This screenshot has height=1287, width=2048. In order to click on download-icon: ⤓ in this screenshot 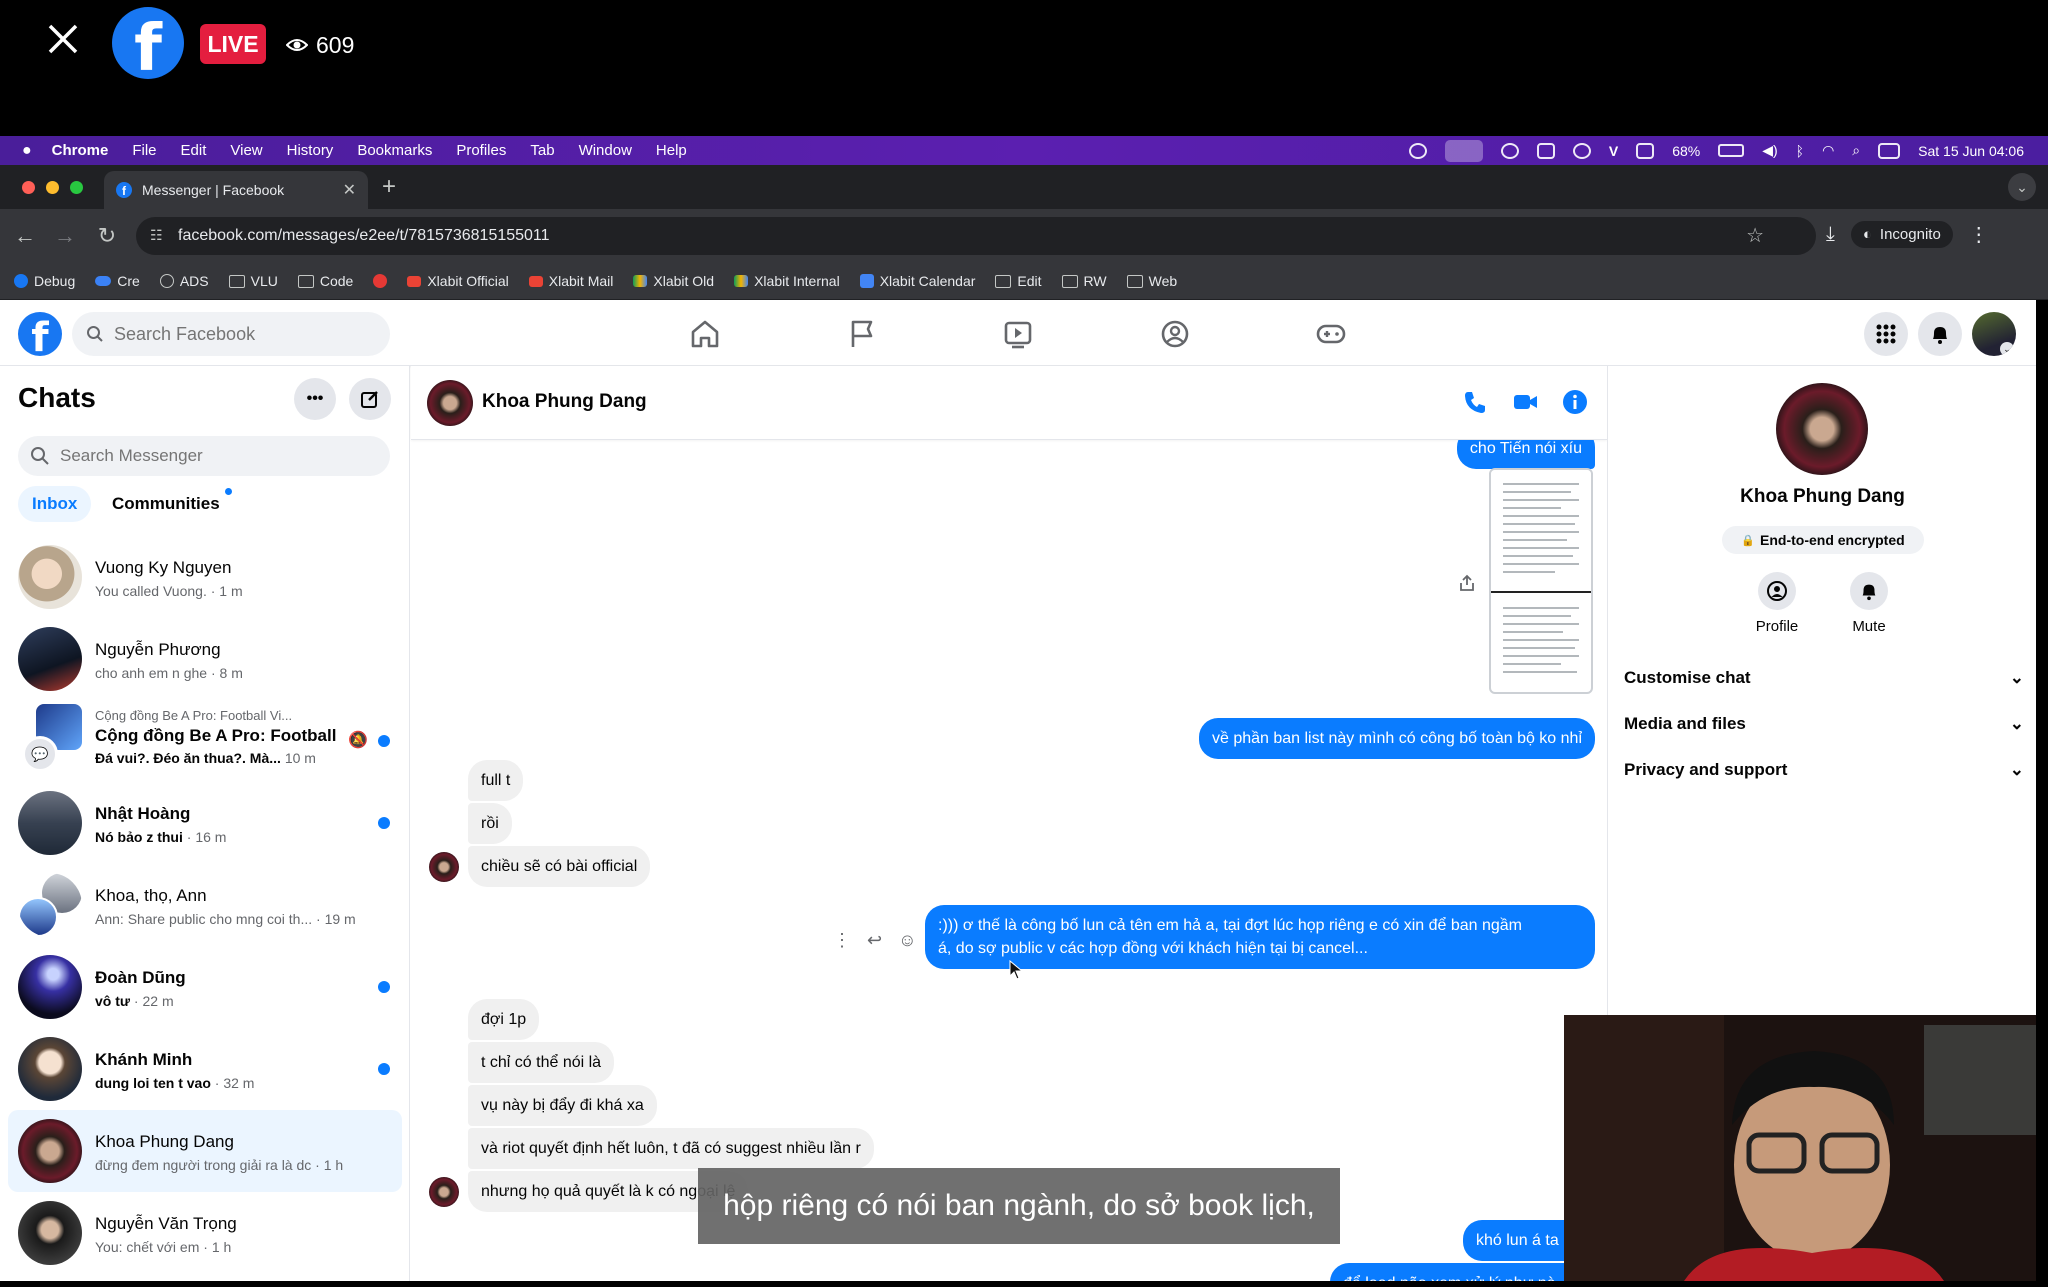, I will do `click(1830, 234)`.